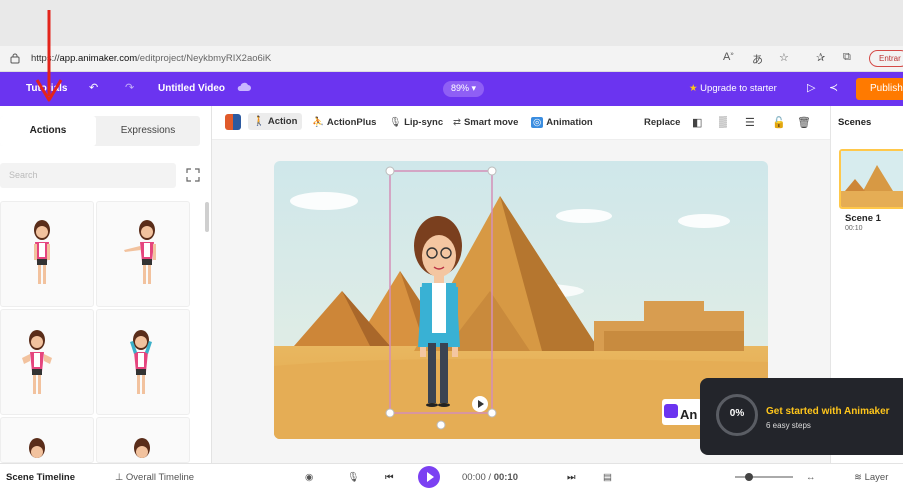 The height and width of the screenshot is (489, 903). I want to click on panel-scrollbar, so click(207, 217).